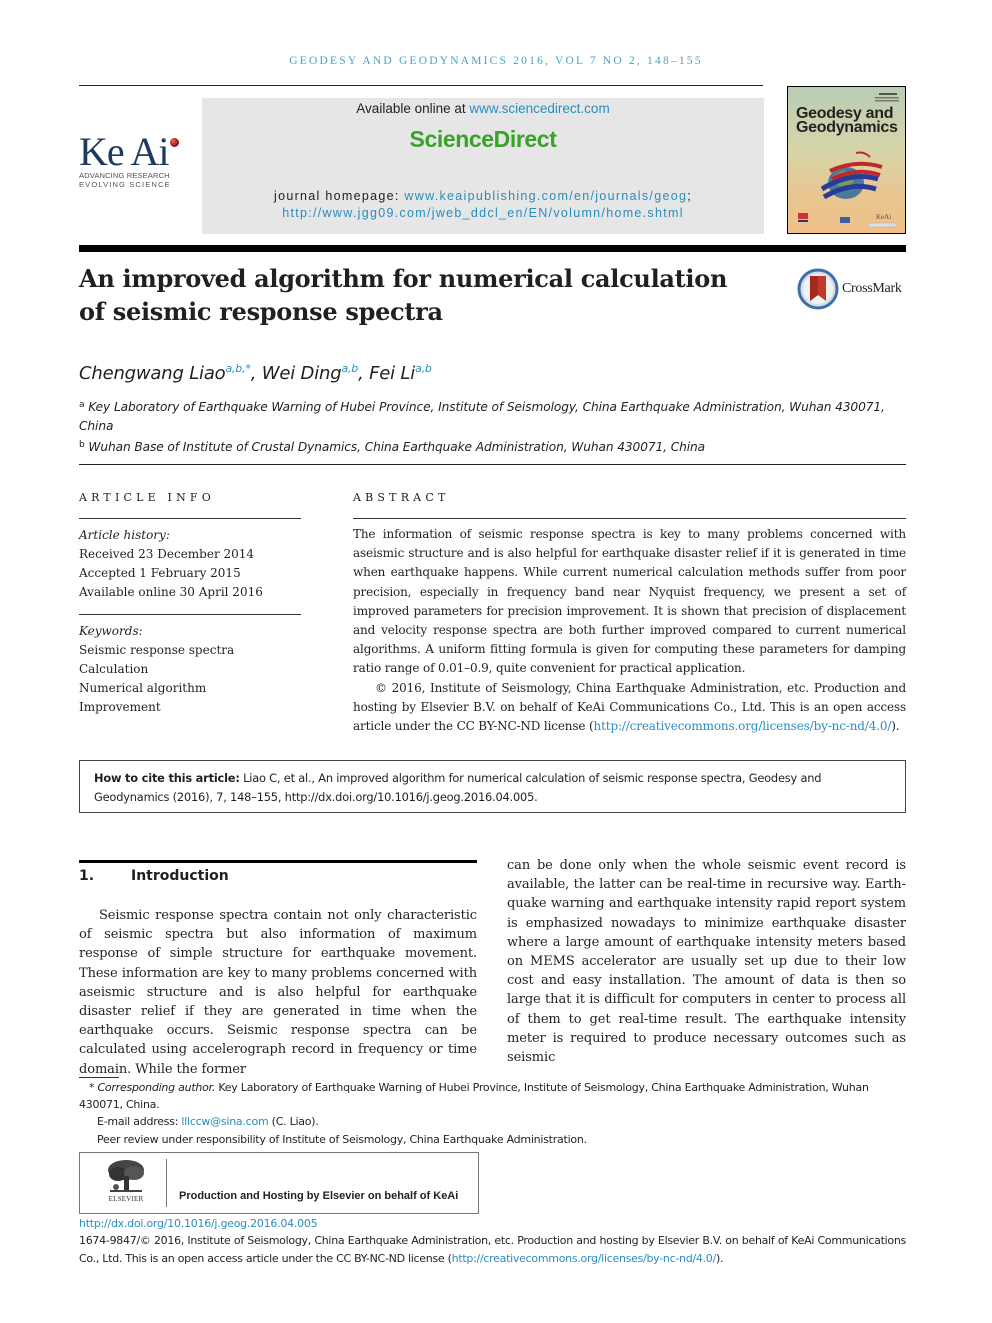 The width and height of the screenshot is (992, 1323). Describe the element at coordinates (190, 518) in the screenshot. I see `article-info-rule` at that location.